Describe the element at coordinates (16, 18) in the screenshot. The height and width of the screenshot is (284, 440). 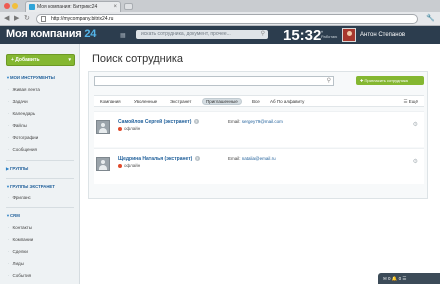
I see `forward-icon: ▶` at that location.